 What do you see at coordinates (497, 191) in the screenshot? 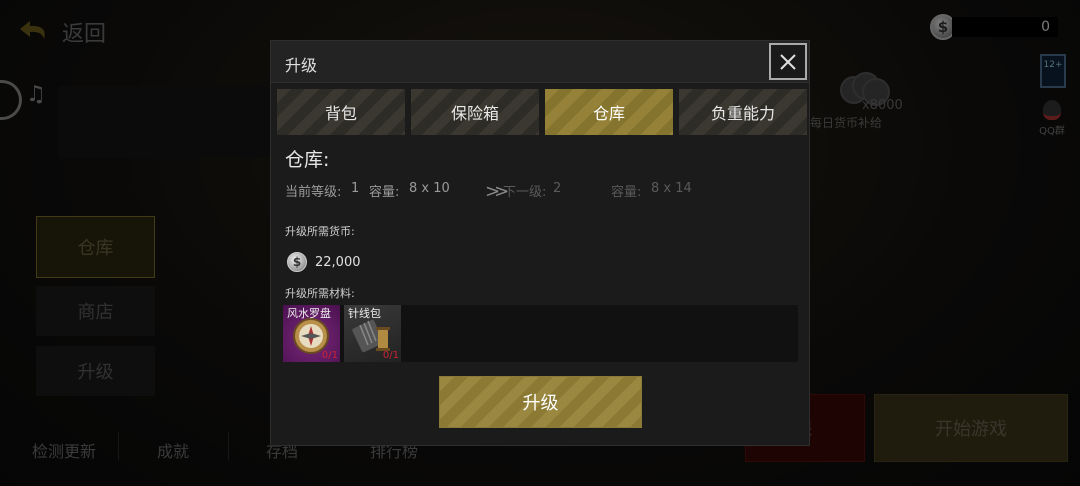
I see `double-chevron-right-icon: >>` at bounding box center [497, 191].